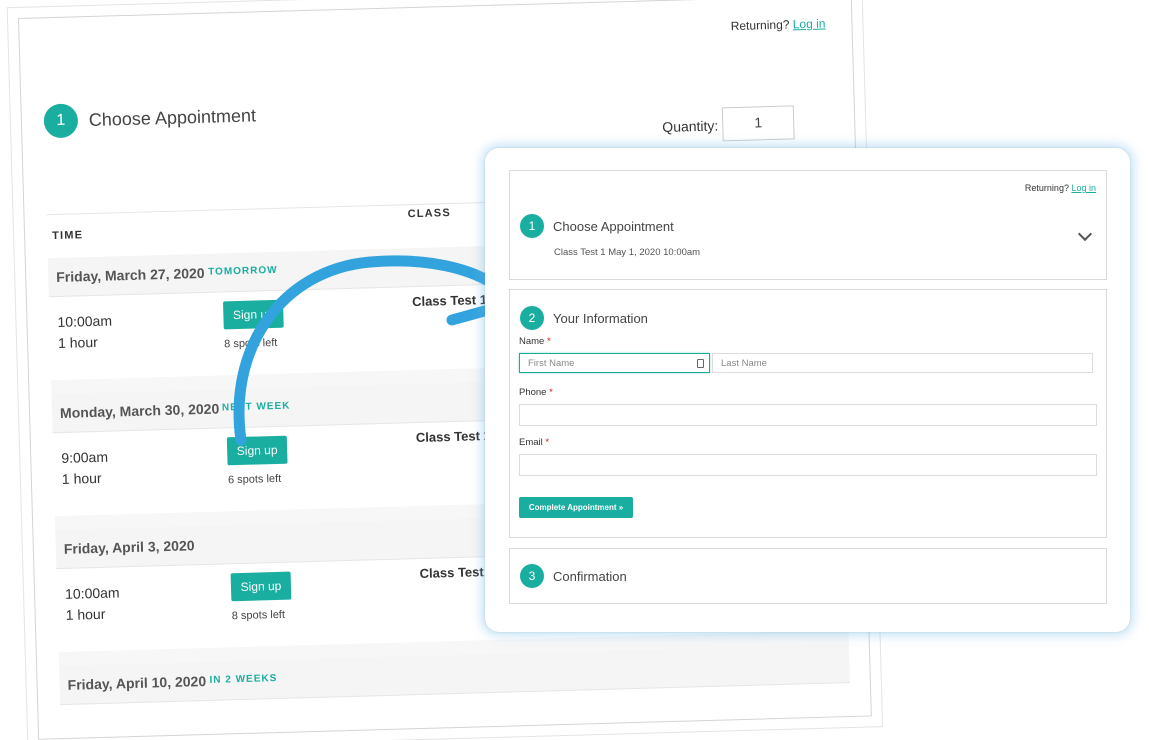  Describe the element at coordinates (744, 363) in the screenshot. I see `last-name-placeholder: Last Name` at that location.